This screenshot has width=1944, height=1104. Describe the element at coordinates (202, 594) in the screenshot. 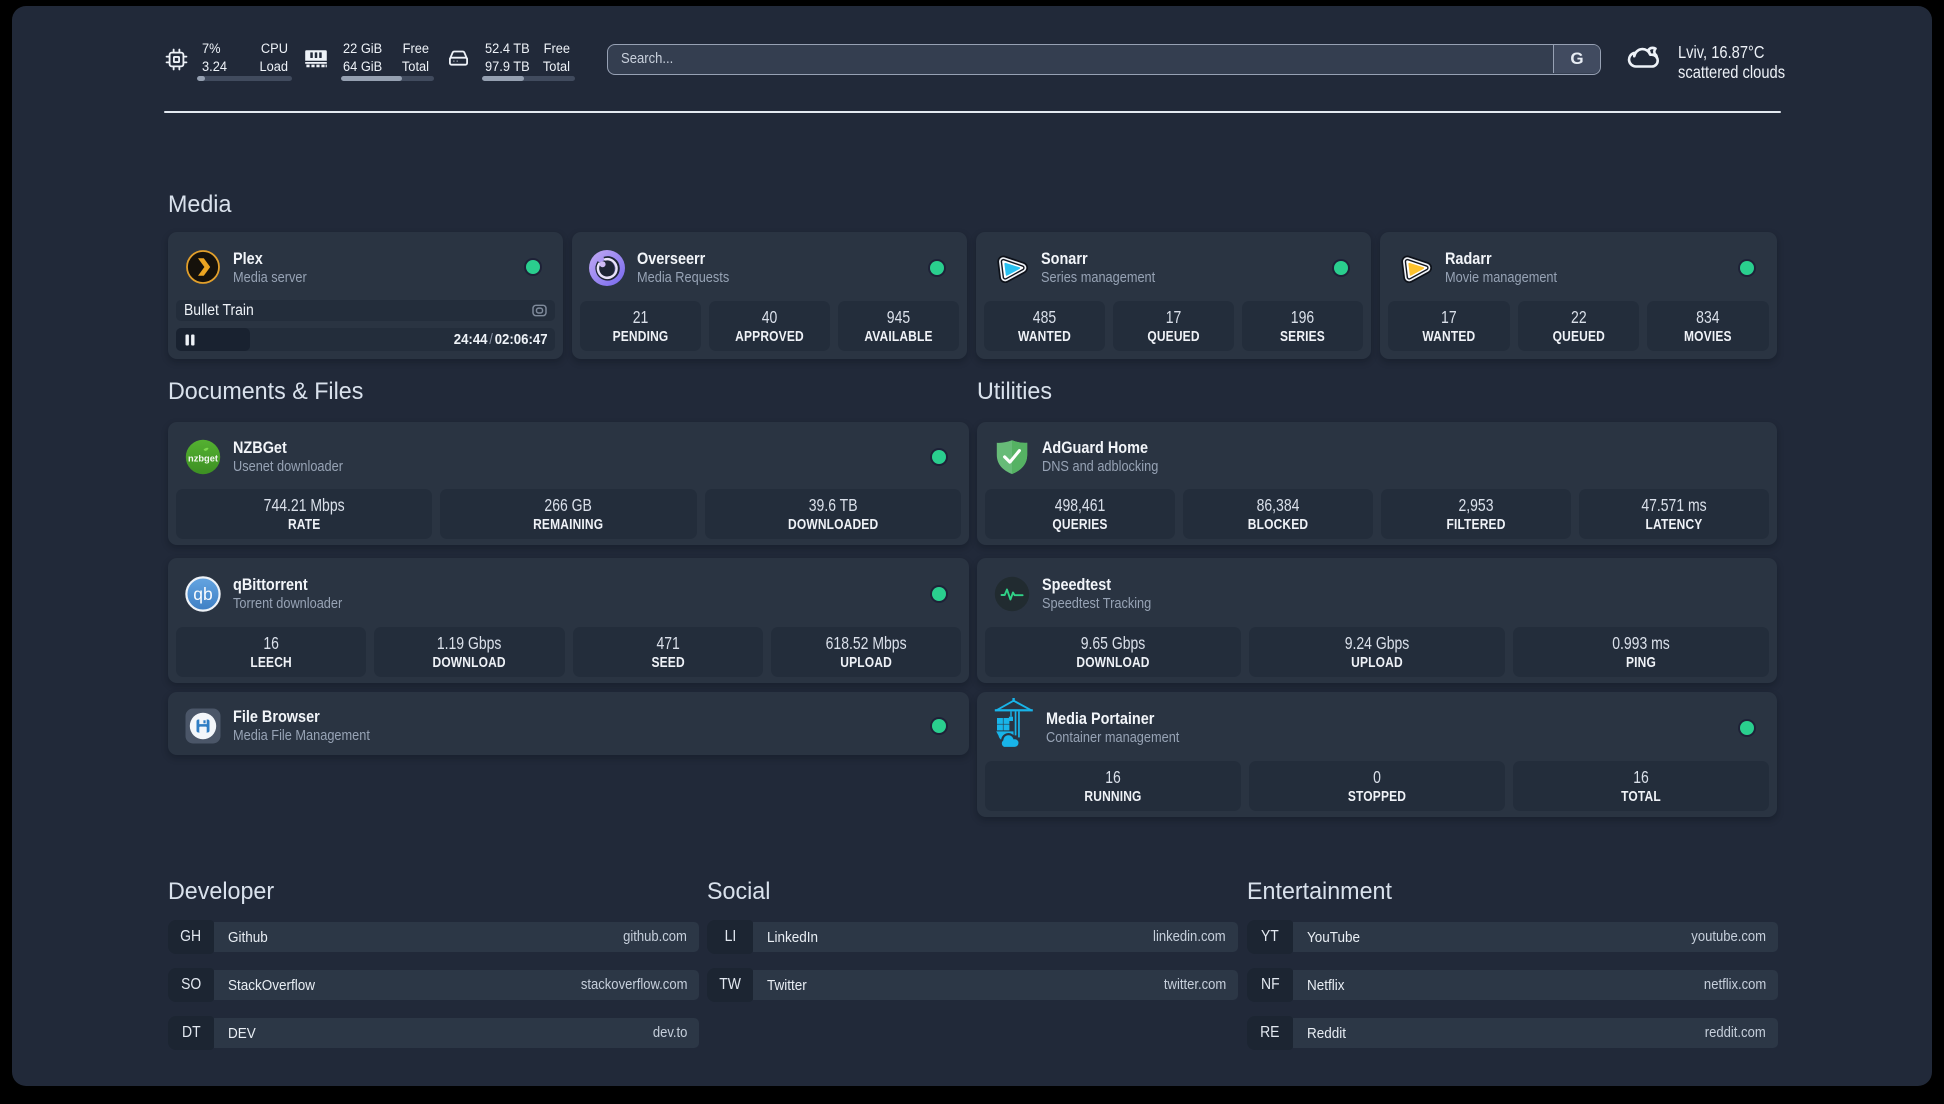

I see `svg-text: qb` at that location.